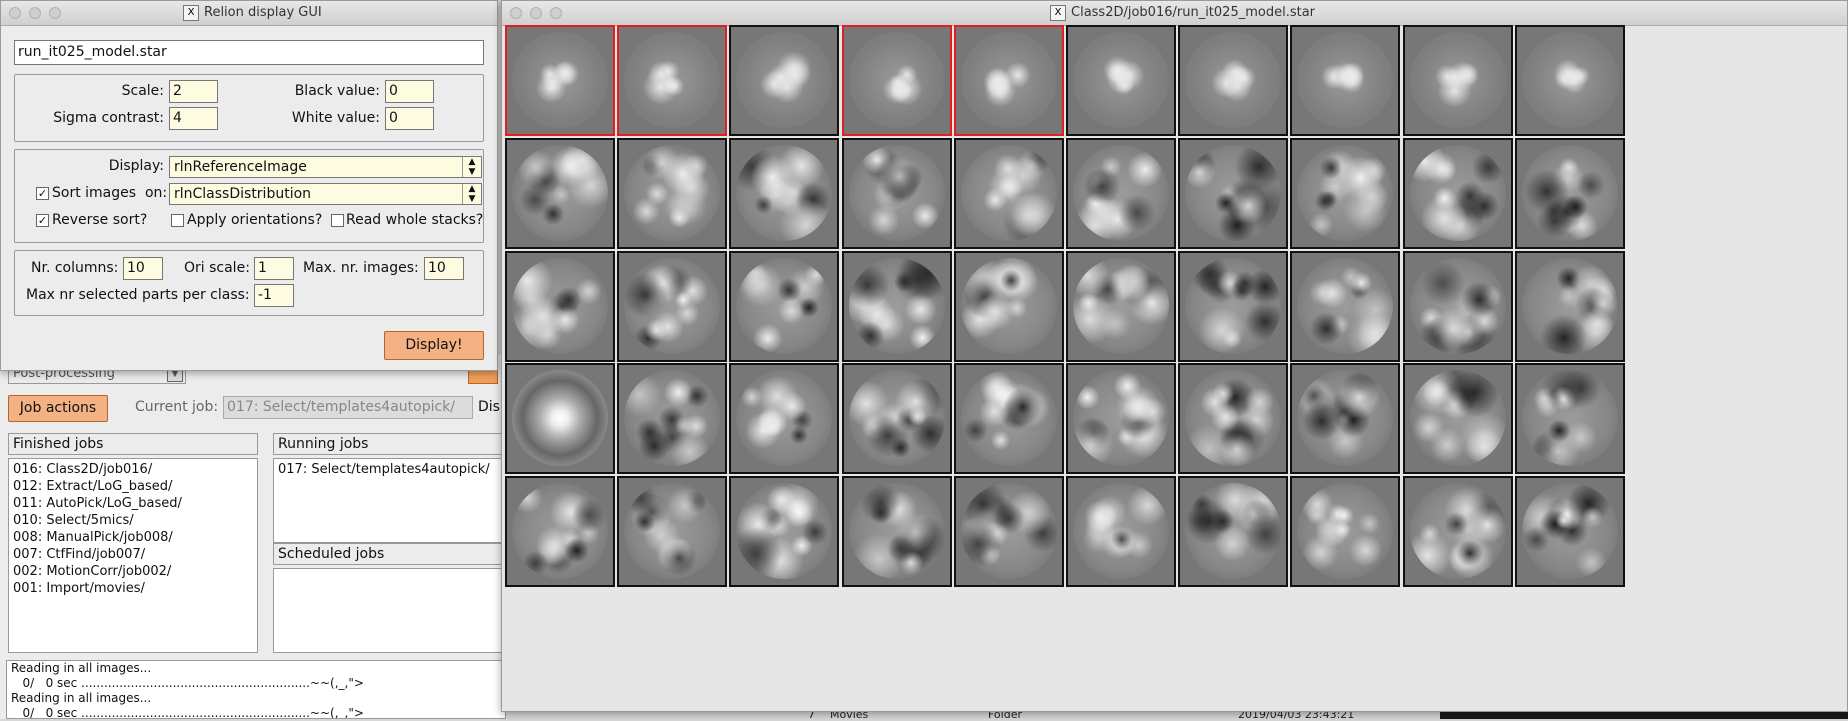 This screenshot has height=721, width=1848. Describe the element at coordinates (108, 118) in the screenshot. I see `sigma-contrast-label: Sigma contrast:` at that location.